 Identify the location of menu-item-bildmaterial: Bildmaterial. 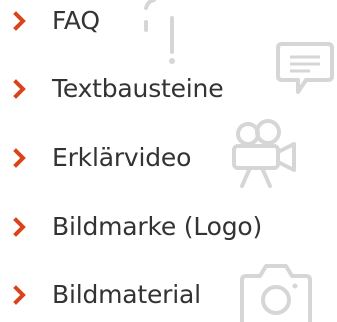
(168, 296).